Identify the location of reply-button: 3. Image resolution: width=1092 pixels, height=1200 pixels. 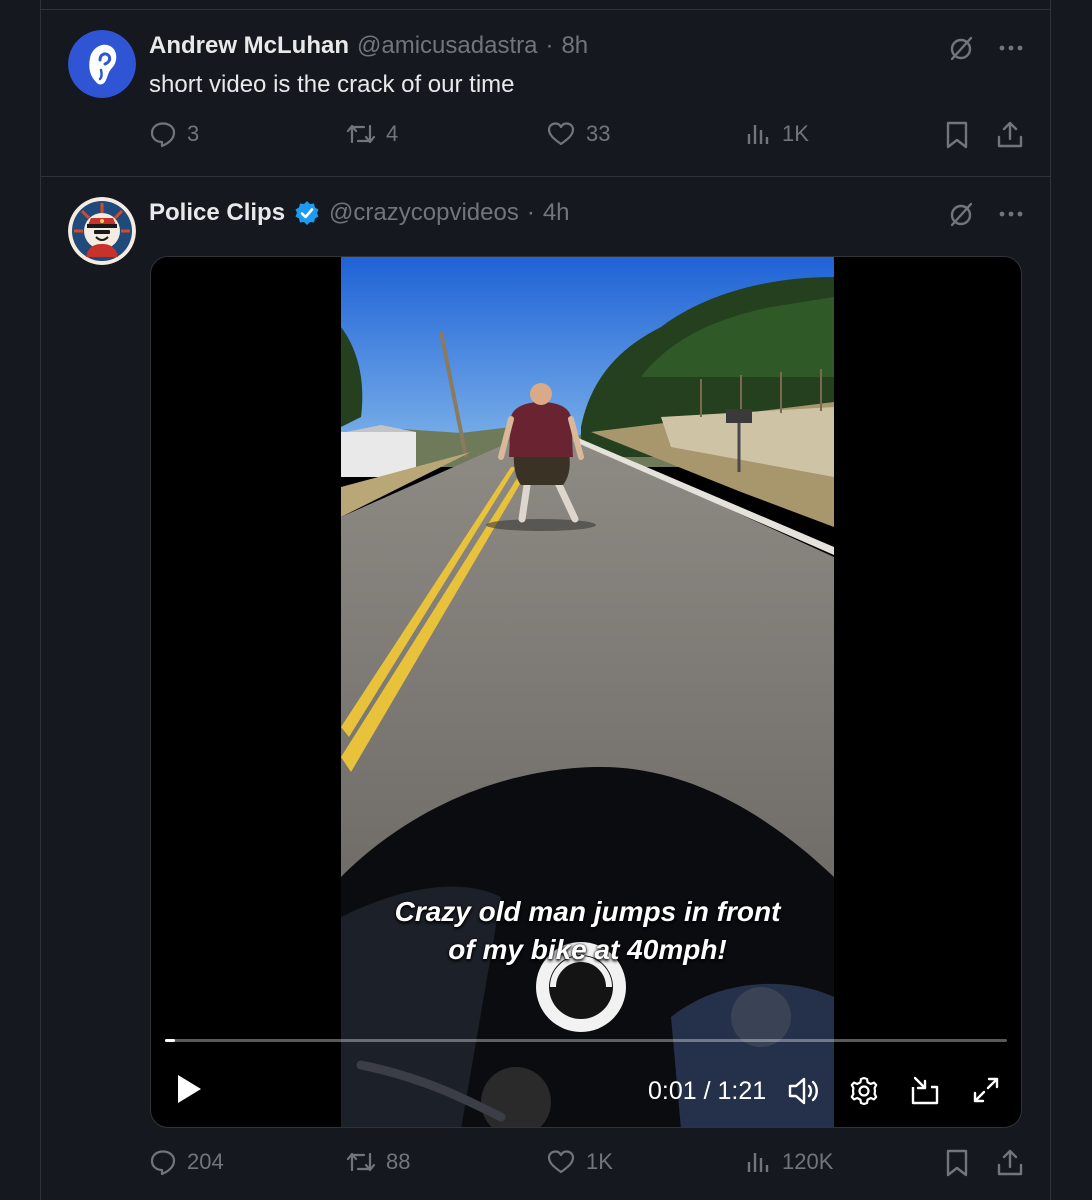
(174, 134).